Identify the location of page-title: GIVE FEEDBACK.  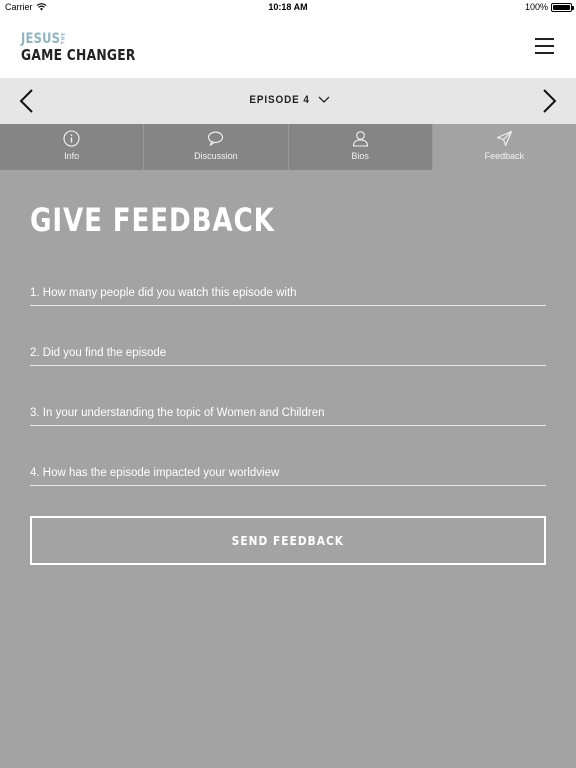
(152, 220).